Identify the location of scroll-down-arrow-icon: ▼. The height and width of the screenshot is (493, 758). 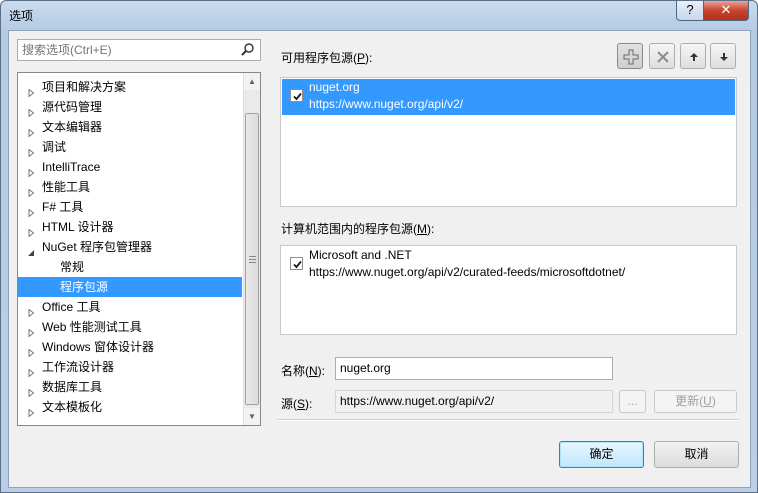
(252, 416).